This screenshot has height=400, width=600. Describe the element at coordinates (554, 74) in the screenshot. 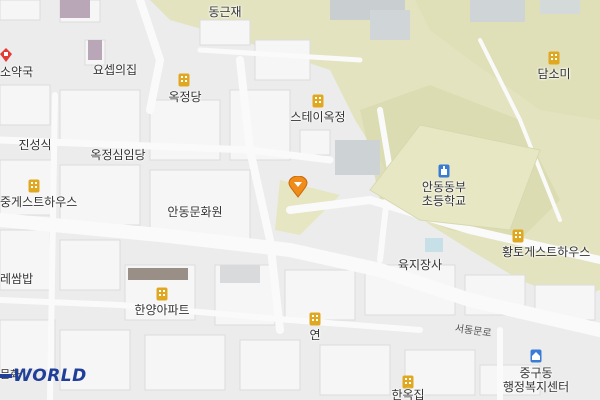

I see `label-damsomi: 담소미` at that location.